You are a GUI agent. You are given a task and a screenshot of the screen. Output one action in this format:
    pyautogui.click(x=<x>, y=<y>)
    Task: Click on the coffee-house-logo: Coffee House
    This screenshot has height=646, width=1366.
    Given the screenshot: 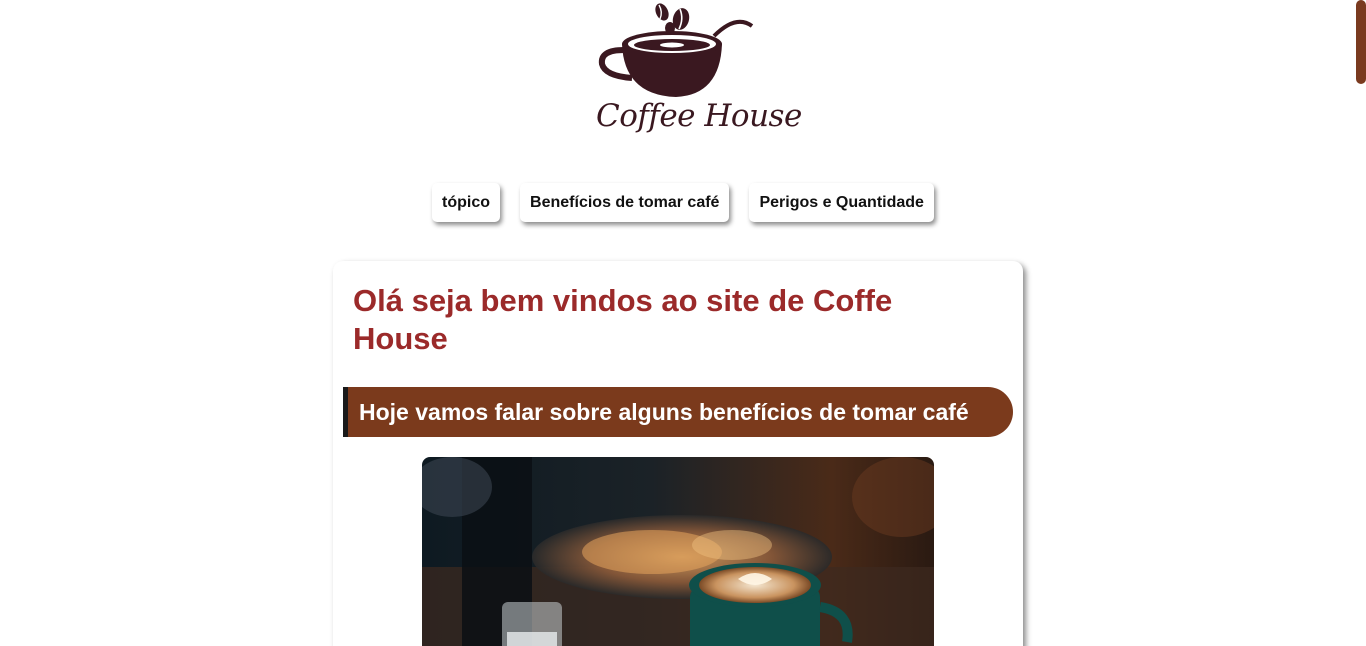 What is the action you would take?
    pyautogui.click(x=699, y=75)
    